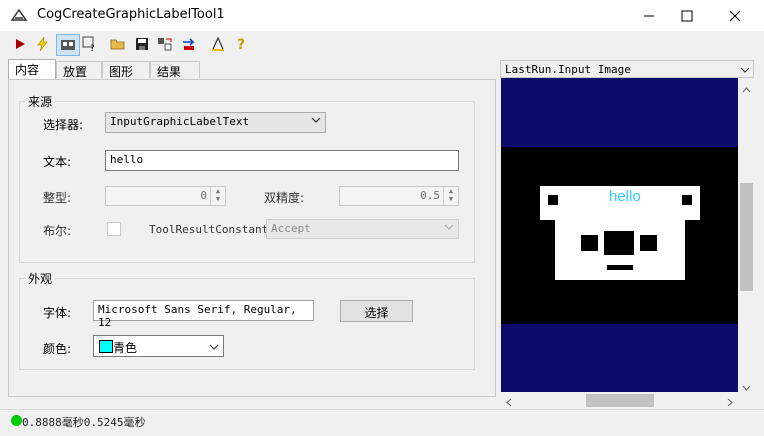 Image resolution: width=764 pixels, height=436 pixels. Describe the element at coordinates (362, 229) in the screenshot. I see `toolresult-dropdown: Accept` at that location.